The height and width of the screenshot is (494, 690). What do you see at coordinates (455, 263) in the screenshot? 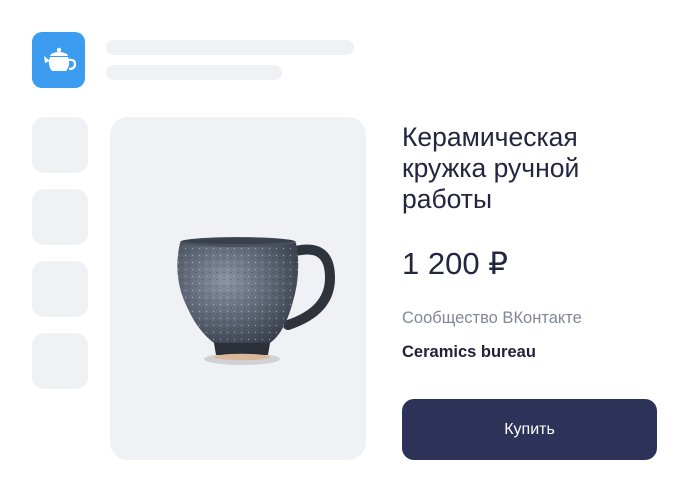
I see `product-price: 1 200 ₽` at bounding box center [455, 263].